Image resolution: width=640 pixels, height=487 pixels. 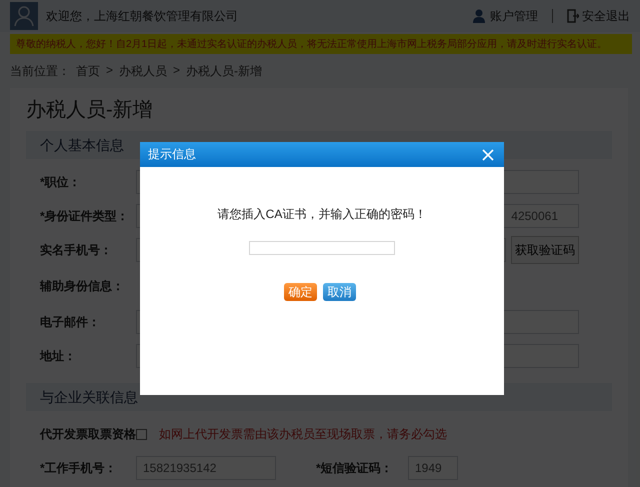 What do you see at coordinates (172, 154) in the screenshot?
I see `dialog-title: 提示信息` at bounding box center [172, 154].